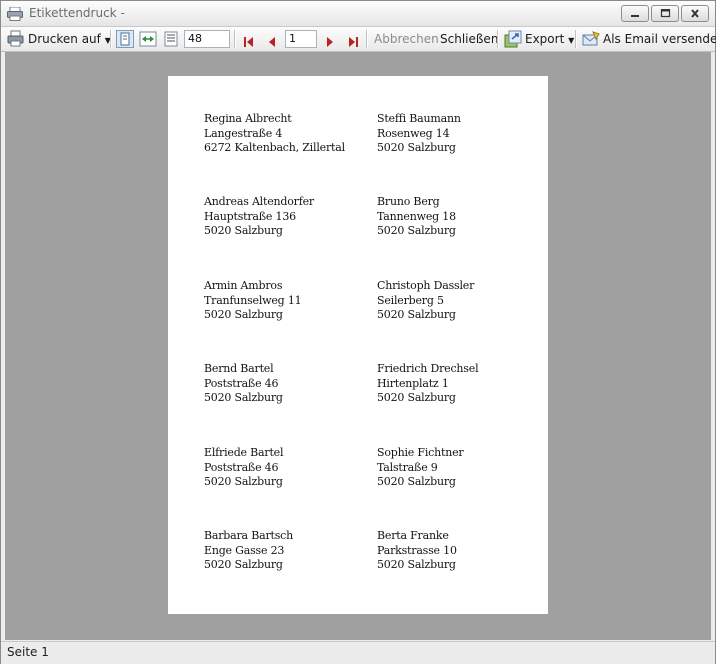 The image size is (716, 664). What do you see at coordinates (301, 39) in the screenshot?
I see `page-number-input` at bounding box center [301, 39].